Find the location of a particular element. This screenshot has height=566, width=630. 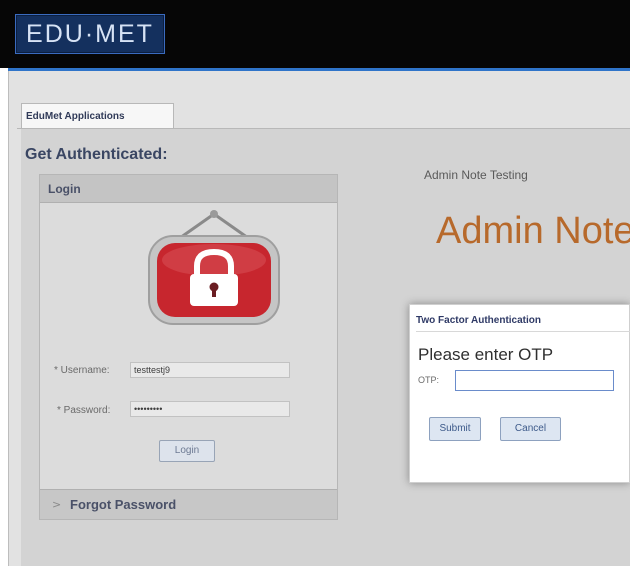

logo-text: EDU·MET is located at coordinates (90, 34).